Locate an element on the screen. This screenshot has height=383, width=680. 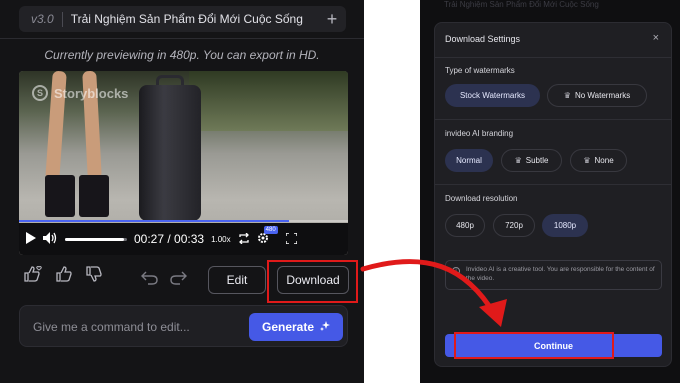
video-boot-left is located at coordinates (60, 196).